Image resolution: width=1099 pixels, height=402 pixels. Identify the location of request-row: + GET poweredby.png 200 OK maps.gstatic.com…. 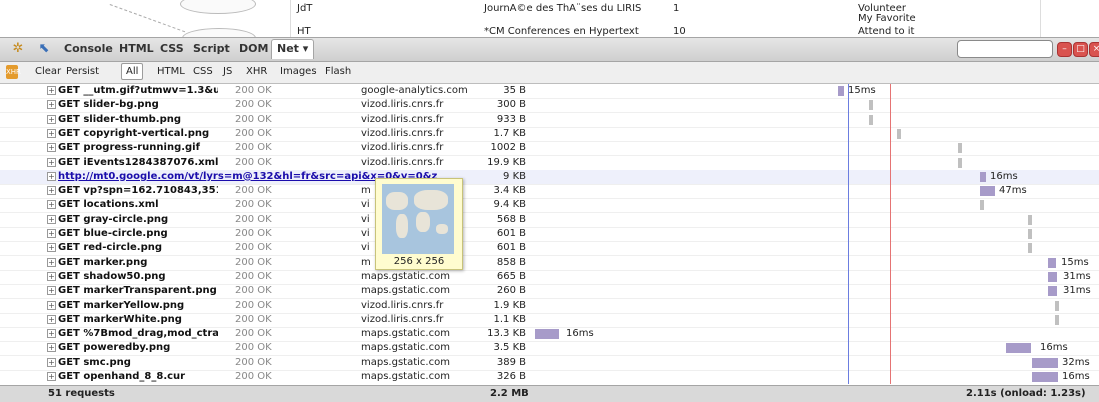
(549, 349).